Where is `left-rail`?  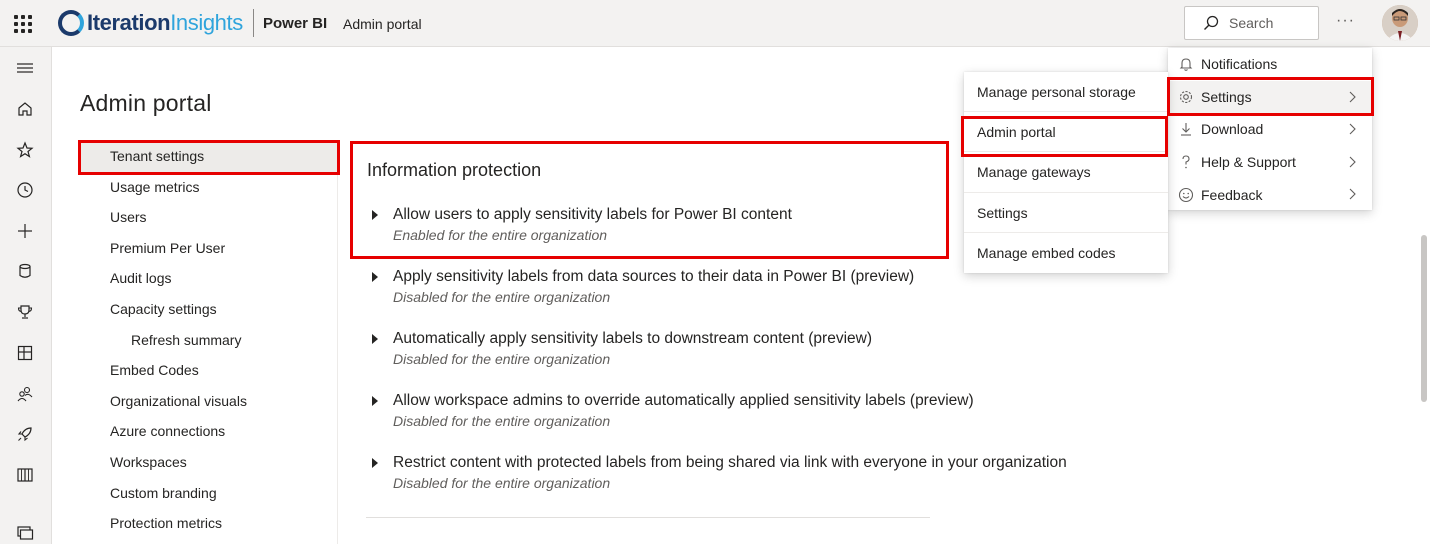 left-rail is located at coordinates (26, 295).